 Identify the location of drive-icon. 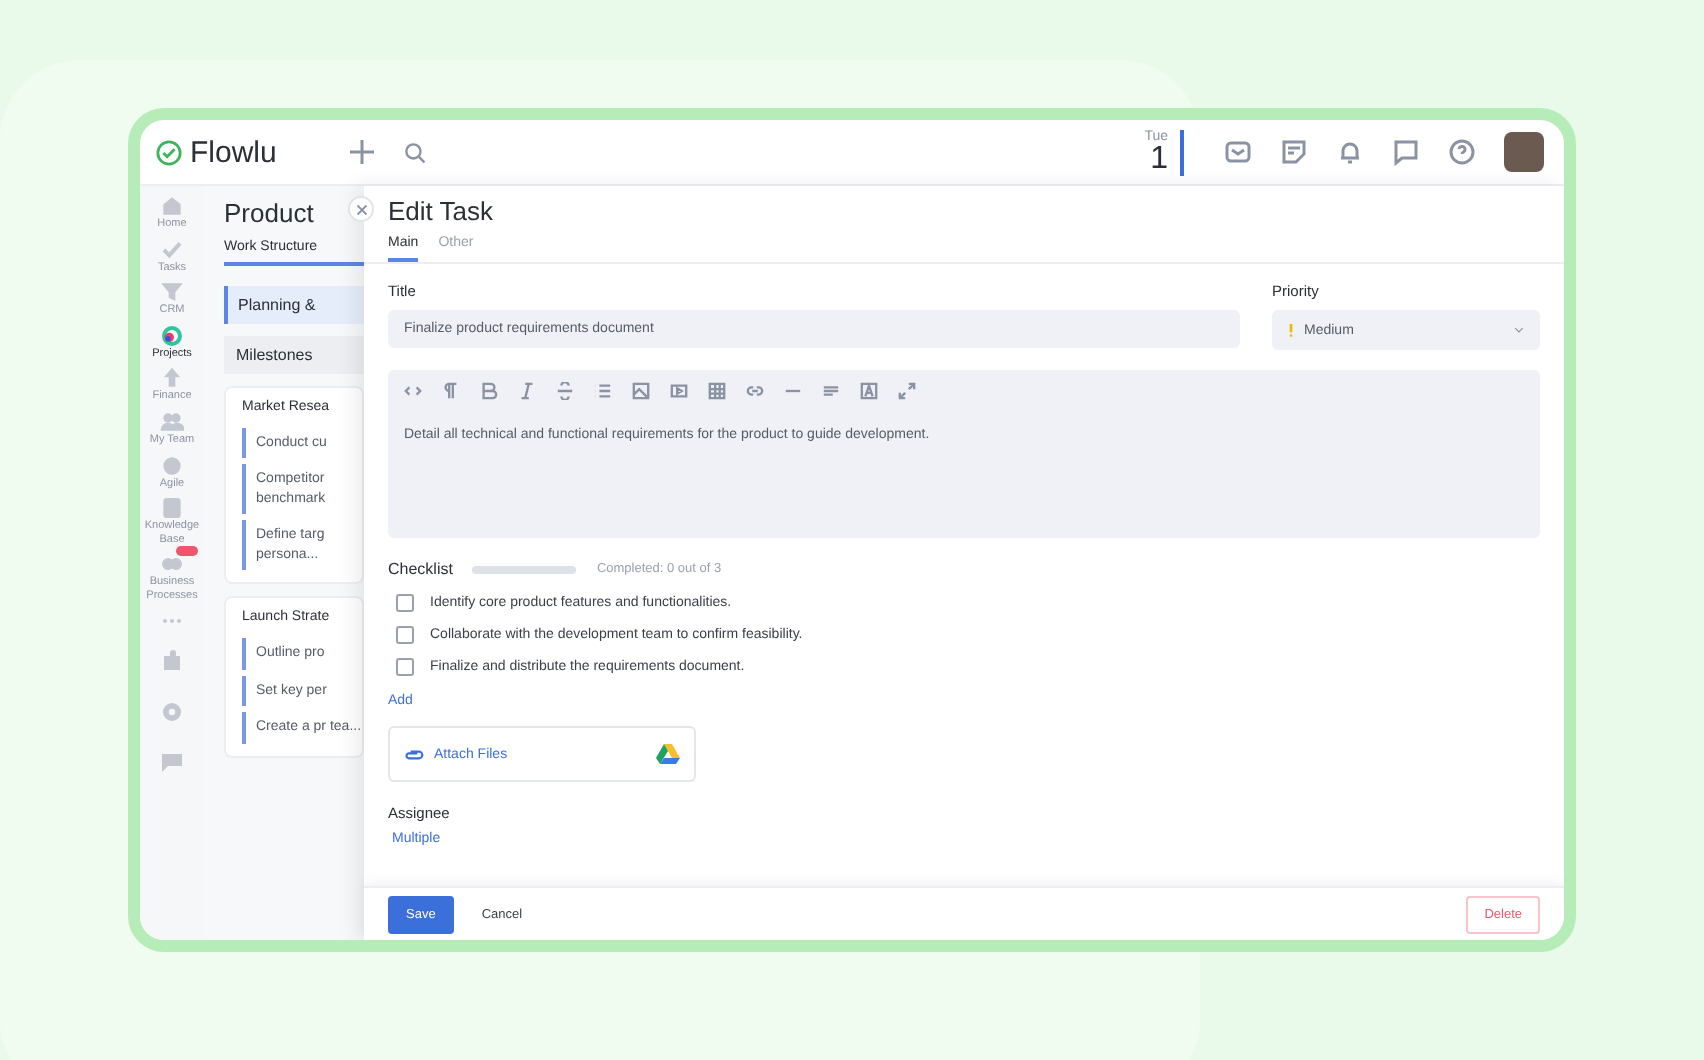
(668, 754).